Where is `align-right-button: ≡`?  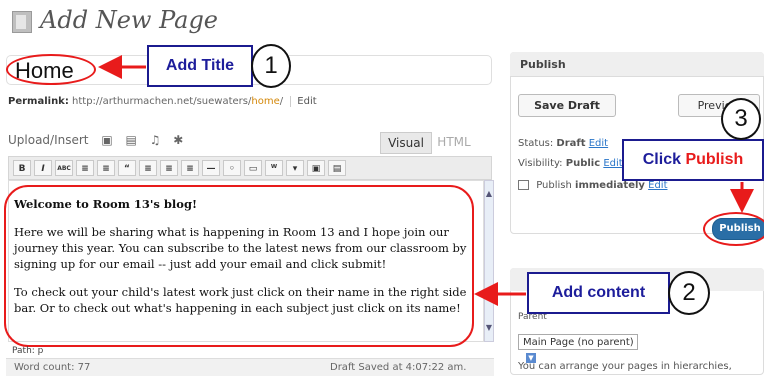 align-right-button: ≡ is located at coordinates (190, 168).